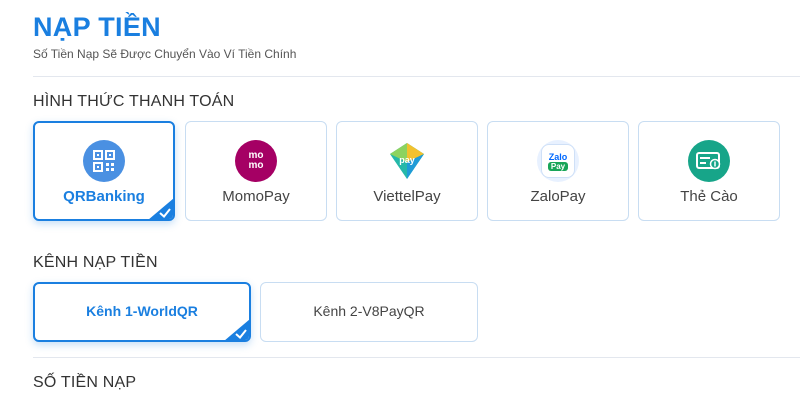 The image size is (800, 400). What do you see at coordinates (407, 196) in the screenshot?
I see `method-label: ViettelPay` at bounding box center [407, 196].